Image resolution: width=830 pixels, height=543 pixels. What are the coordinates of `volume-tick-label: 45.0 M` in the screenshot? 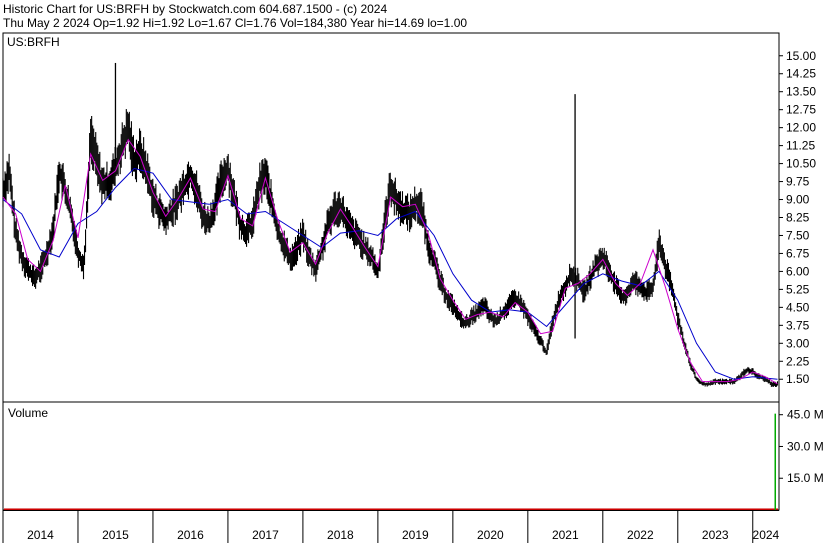 It's located at (805, 415).